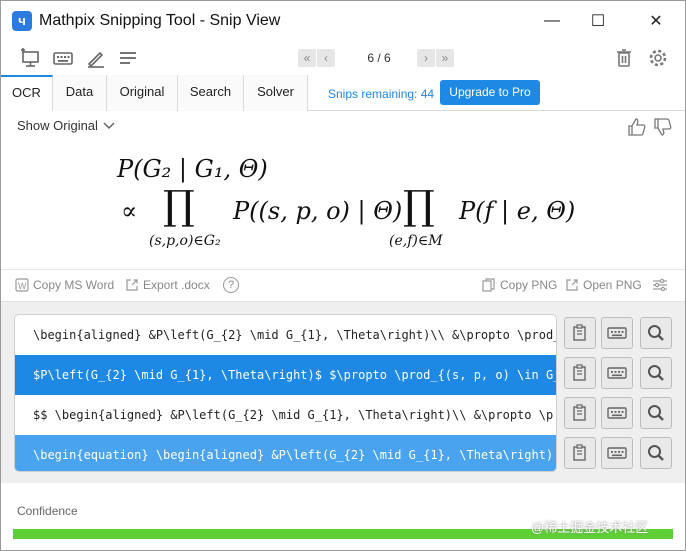 This screenshot has height=551, width=686. What do you see at coordinates (612, 285) in the screenshot?
I see `open-png-label: Open PNG` at bounding box center [612, 285].